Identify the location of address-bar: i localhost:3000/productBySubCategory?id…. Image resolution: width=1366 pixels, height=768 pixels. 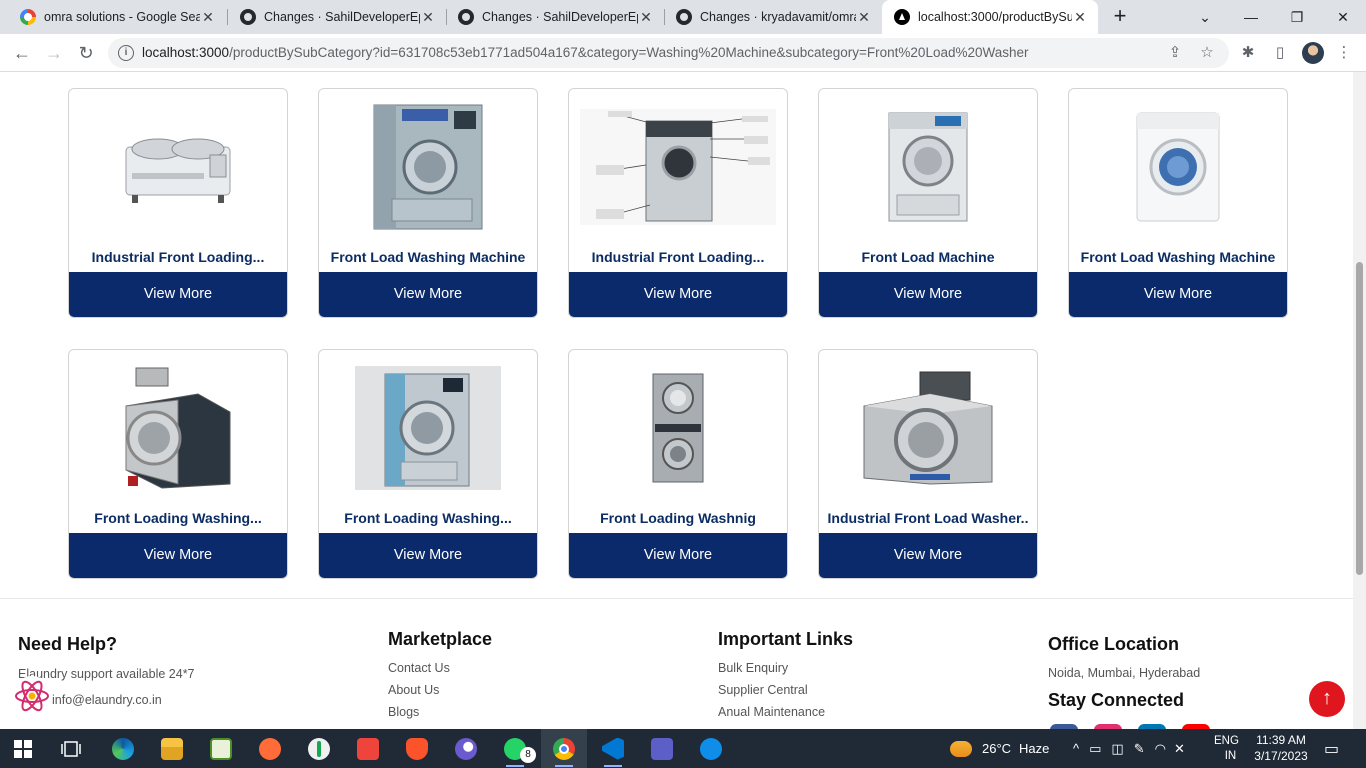
(668, 53).